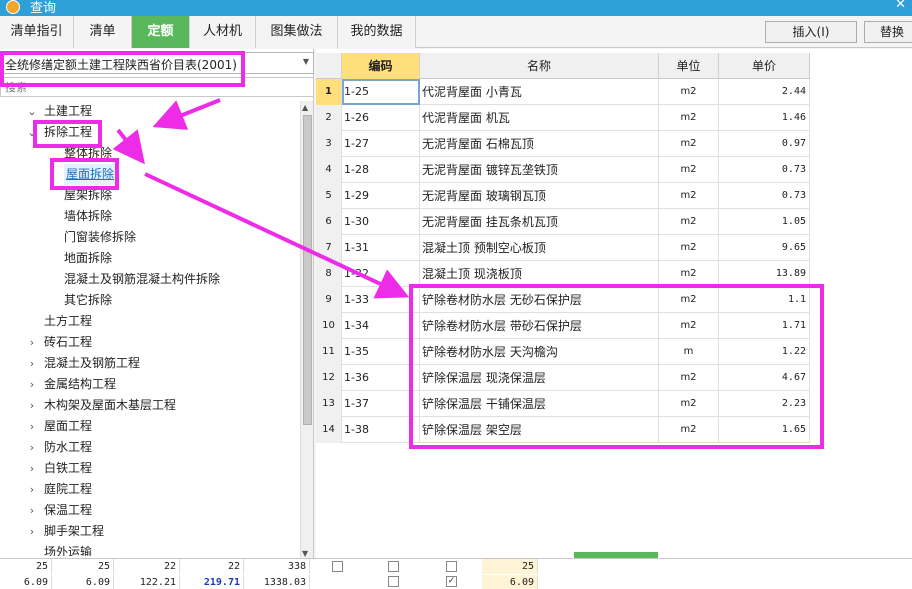 The width and height of the screenshot is (912, 589). Describe the element at coordinates (150, 237) in the screenshot. I see `tree-item: 门窗装修拆除` at that location.